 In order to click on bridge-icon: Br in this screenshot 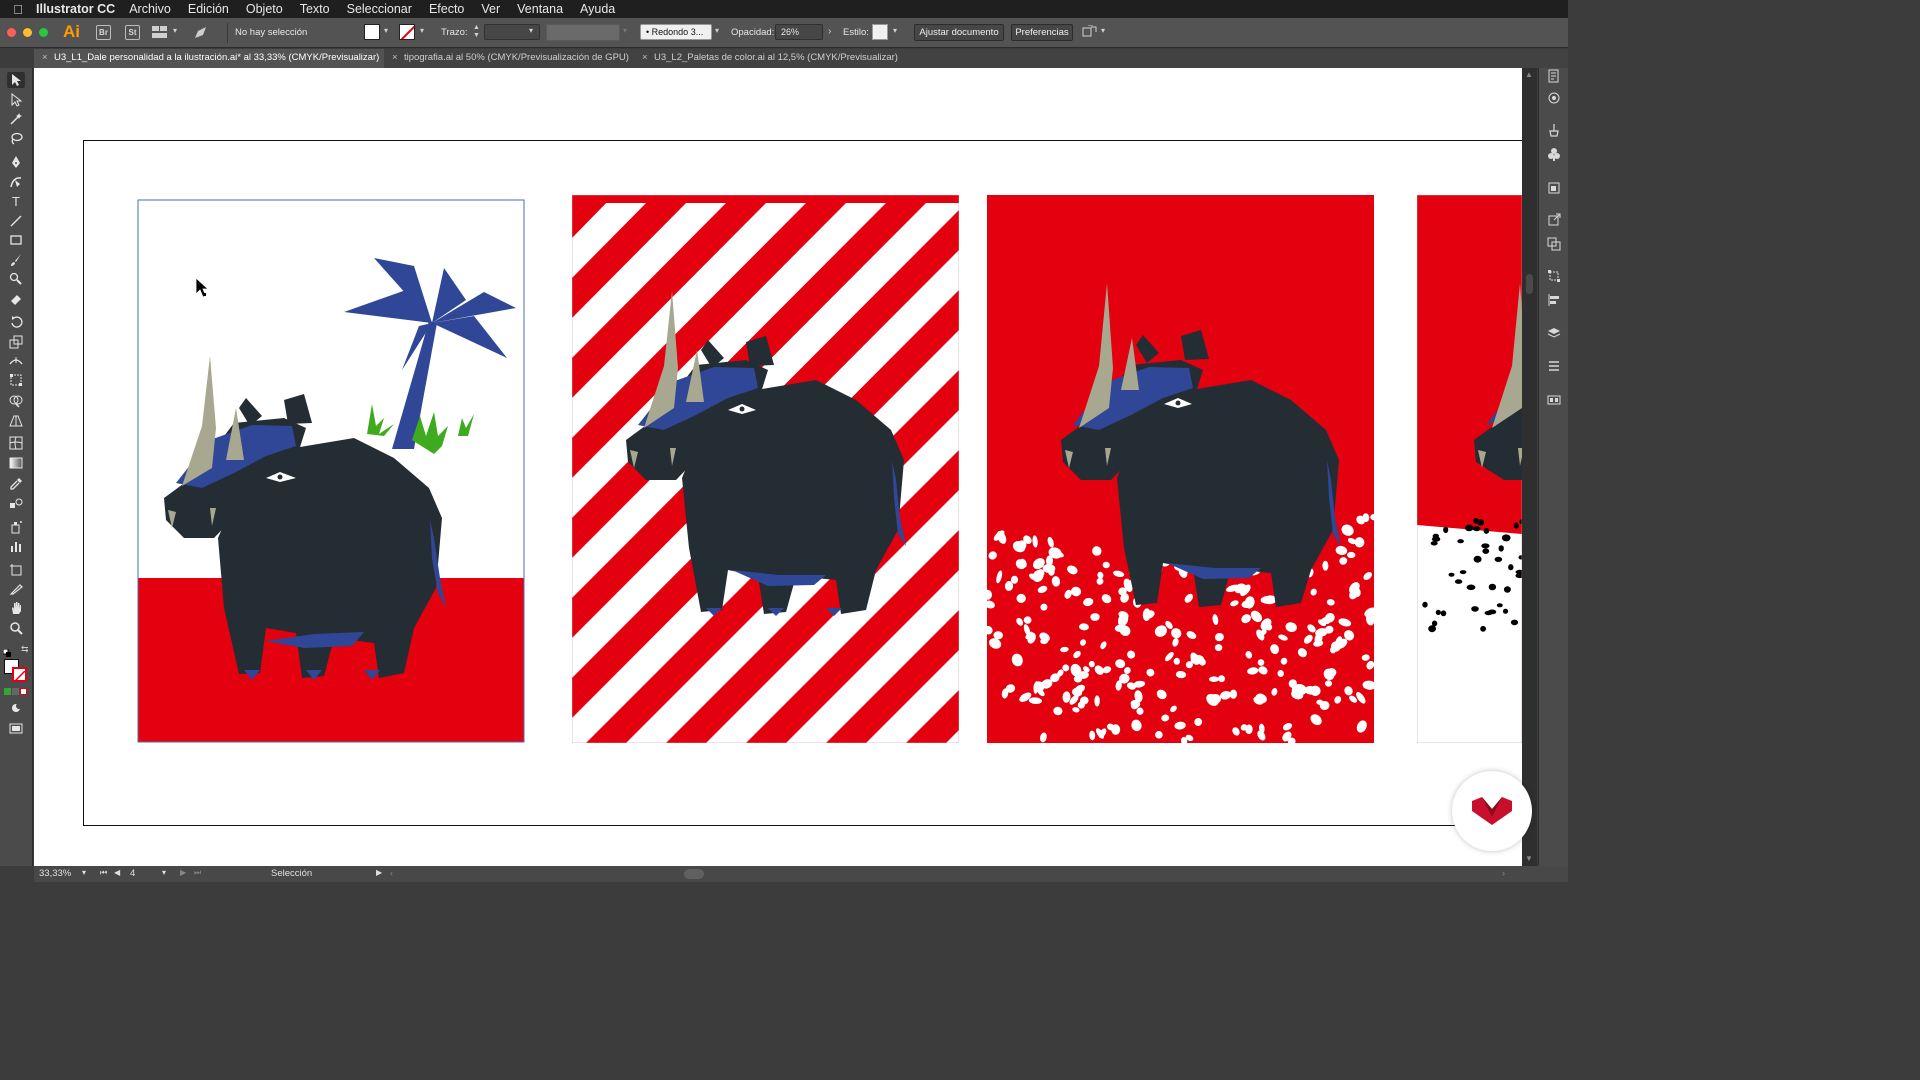, I will do `click(103, 32)`.